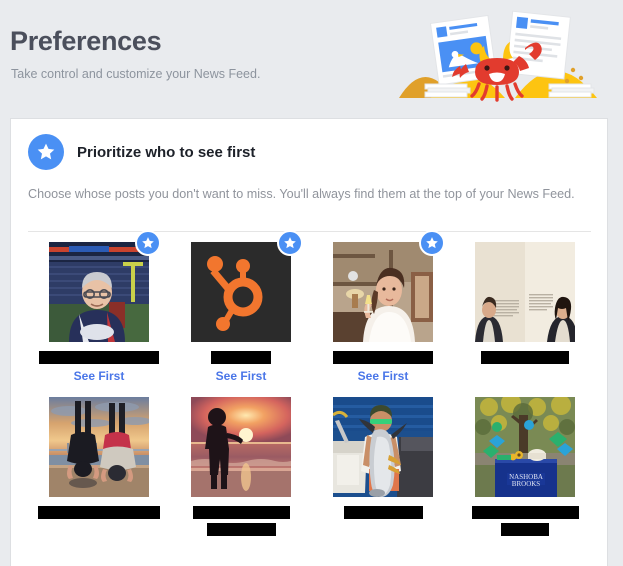 The width and height of the screenshot is (623, 566). Describe the element at coordinates (502, 56) in the screenshot. I see `crab-newsfeed-illustration` at that location.